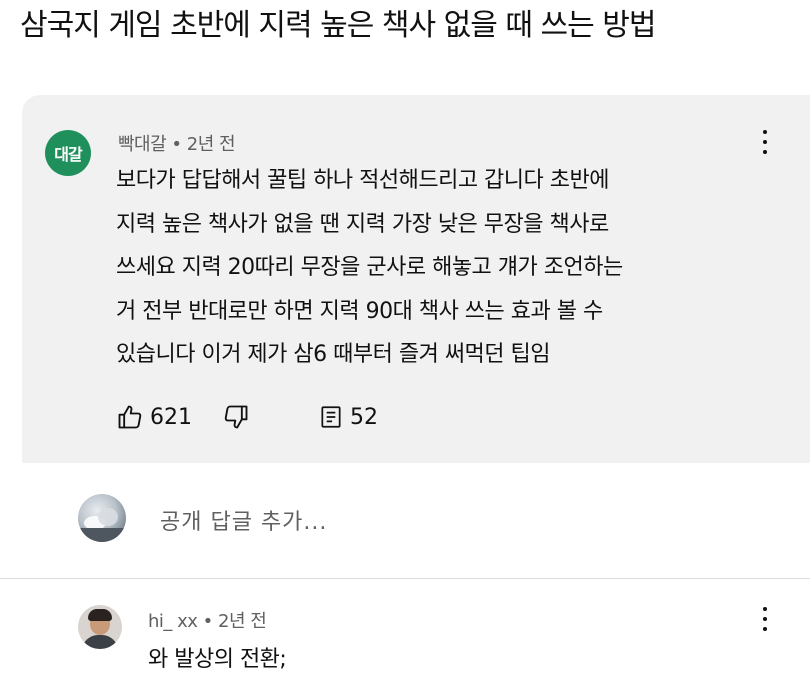 The height and width of the screenshot is (700, 810). I want to click on dislike-button, so click(236, 417).